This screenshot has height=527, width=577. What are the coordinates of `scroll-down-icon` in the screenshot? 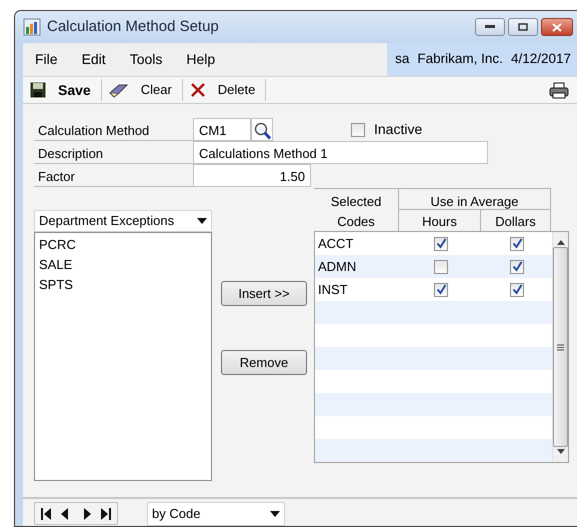 It's located at (560, 451).